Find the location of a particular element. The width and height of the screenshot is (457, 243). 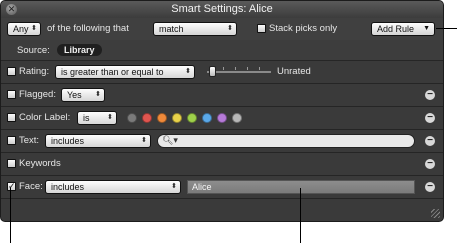

rating-checkbox is located at coordinates (11, 71).